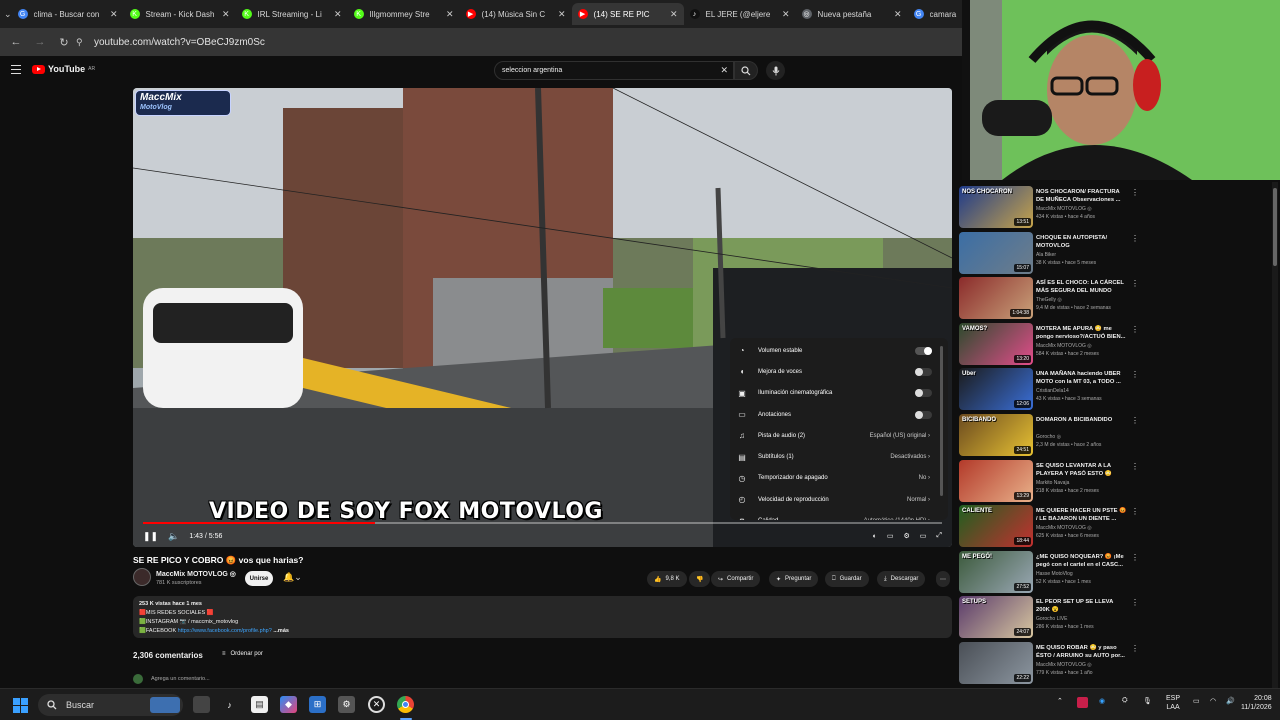  Describe the element at coordinates (839, 350) in the screenshot. I see `settings-item: ◔ Volumen estable` at that location.